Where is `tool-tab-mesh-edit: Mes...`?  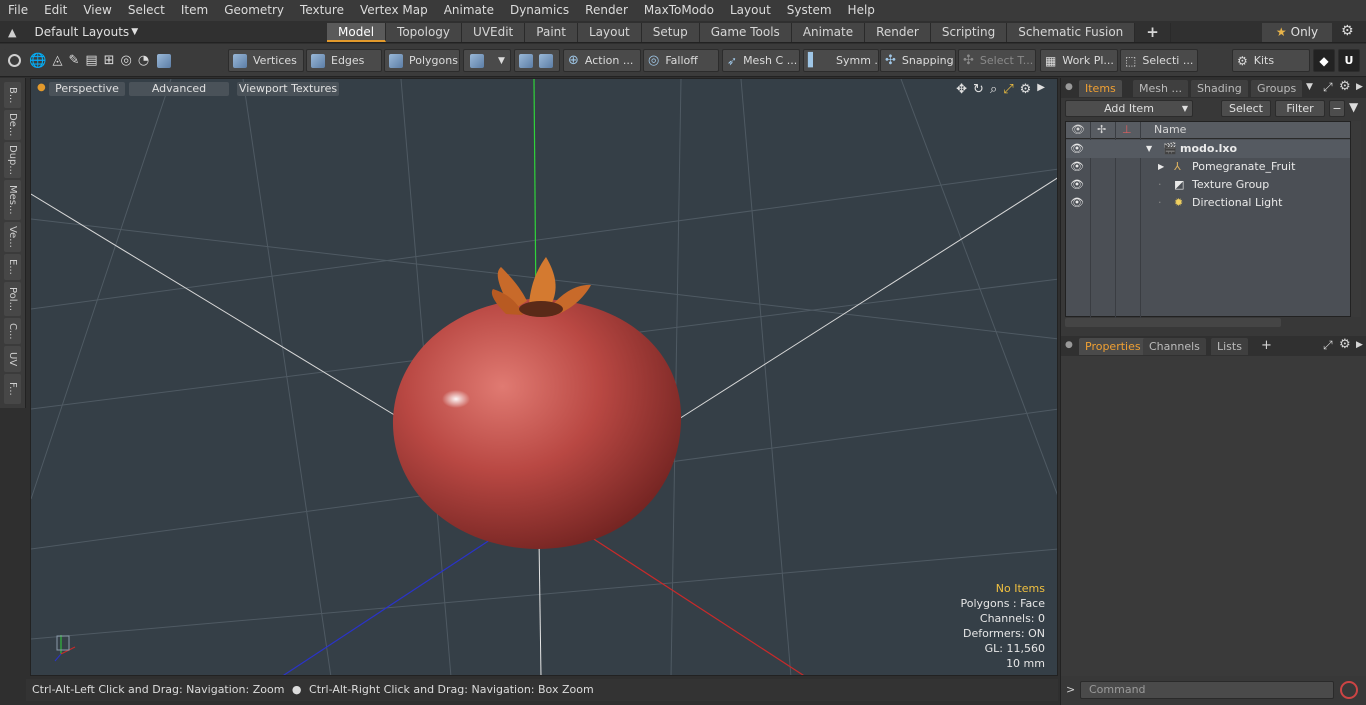
tool-tab-mesh-edit: Mes... is located at coordinates (12, 200).